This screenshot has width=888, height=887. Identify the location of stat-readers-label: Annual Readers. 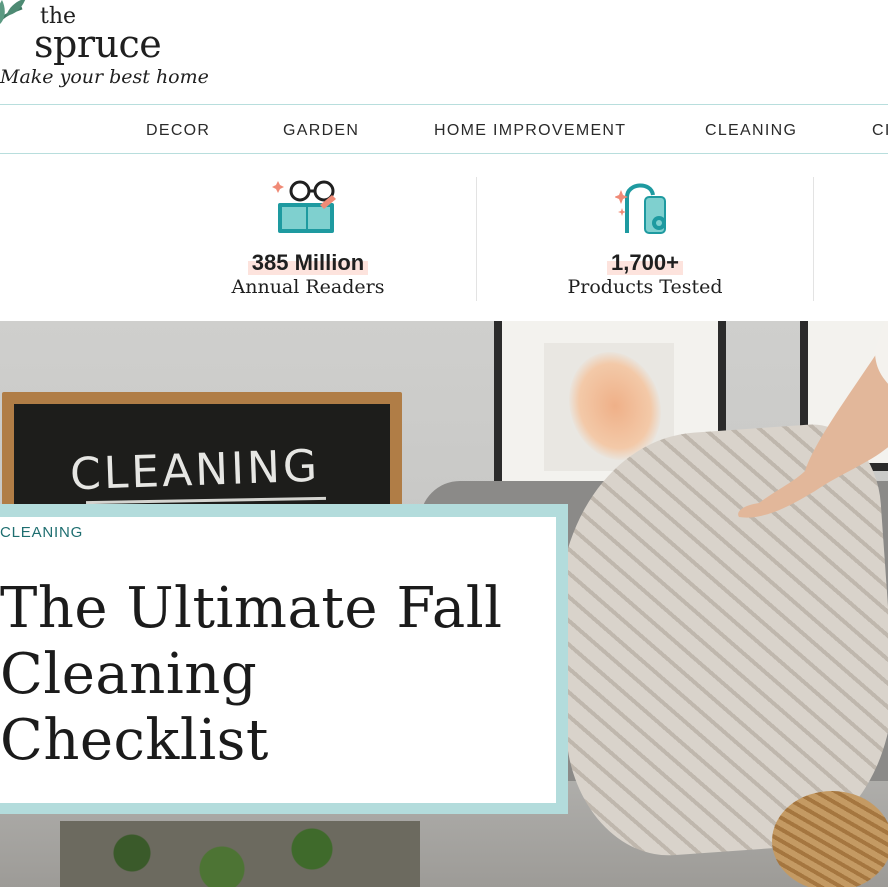
(308, 287).